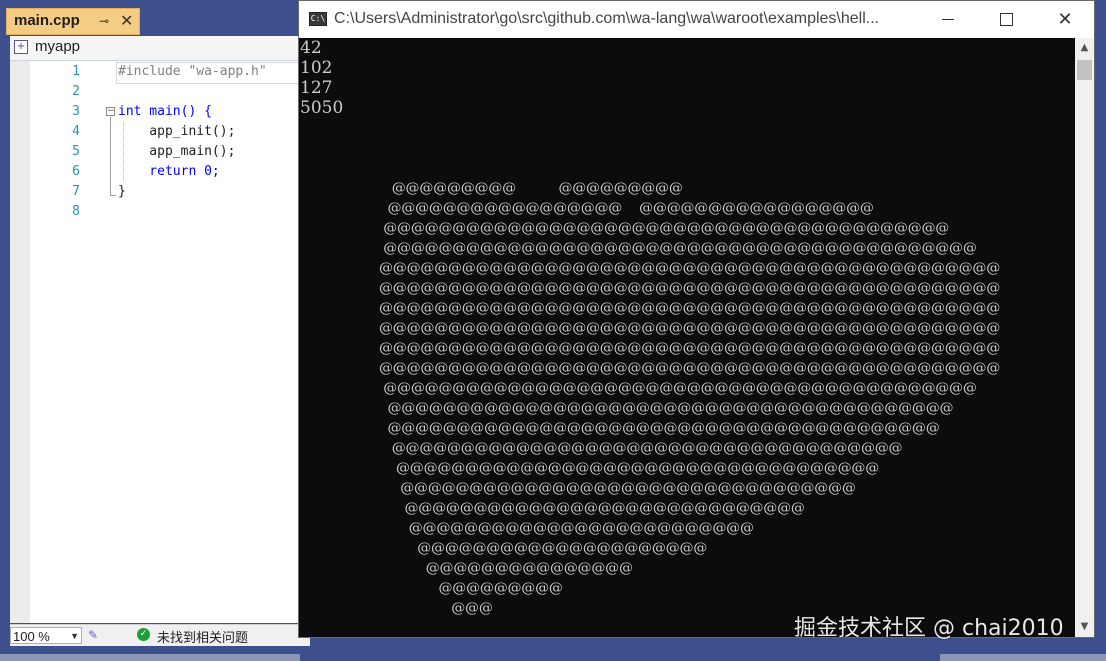 Image resolution: width=1106 pixels, height=661 pixels. What do you see at coordinates (58, 46) in the screenshot?
I see `project-name: myapp` at bounding box center [58, 46].